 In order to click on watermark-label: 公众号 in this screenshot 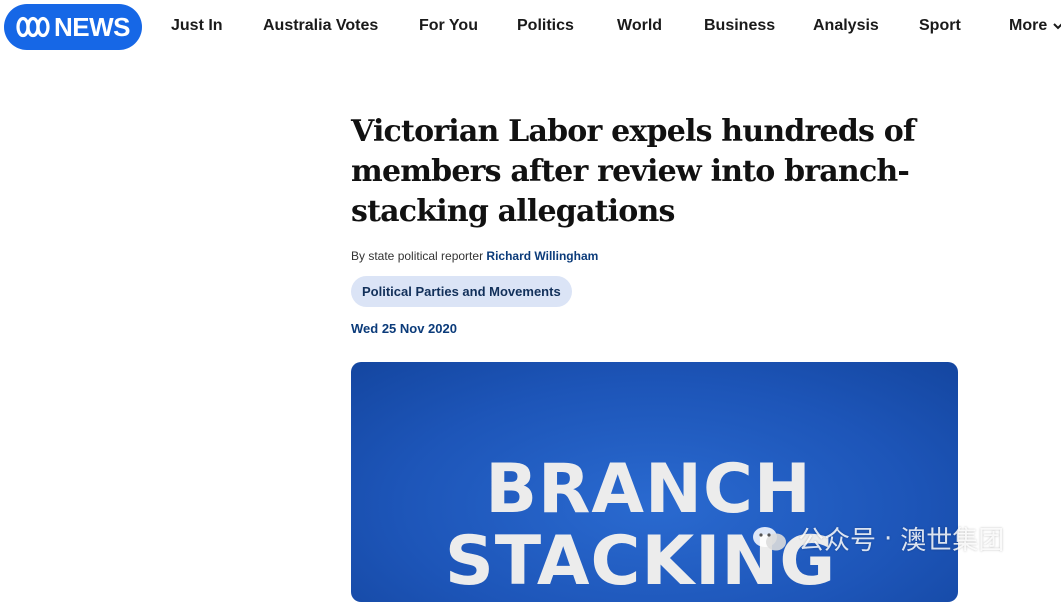, I will do `click(837, 541)`.